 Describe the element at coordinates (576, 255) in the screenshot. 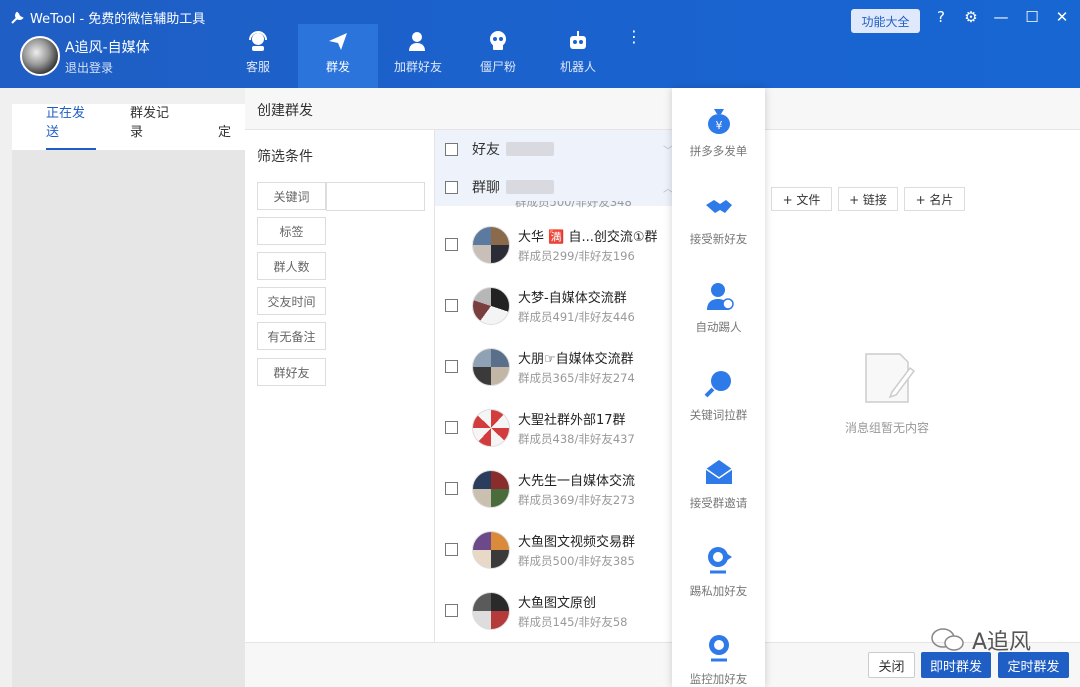

I see `group-stats: 群成员299/非好友196` at that location.